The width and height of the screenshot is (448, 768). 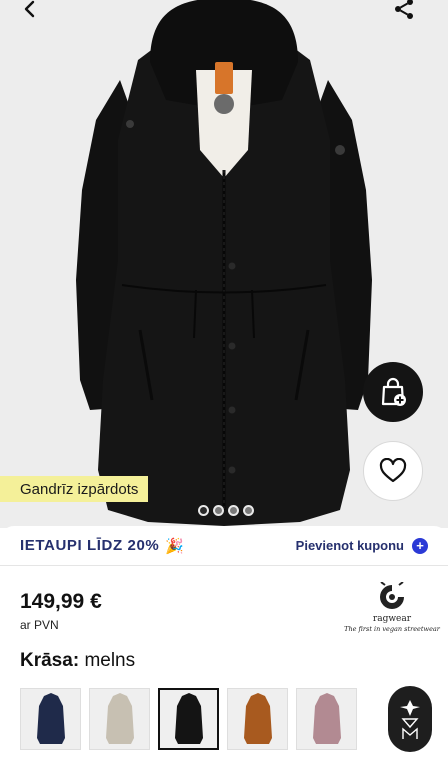 I want to click on brand-name: ragwear, so click(x=392, y=619).